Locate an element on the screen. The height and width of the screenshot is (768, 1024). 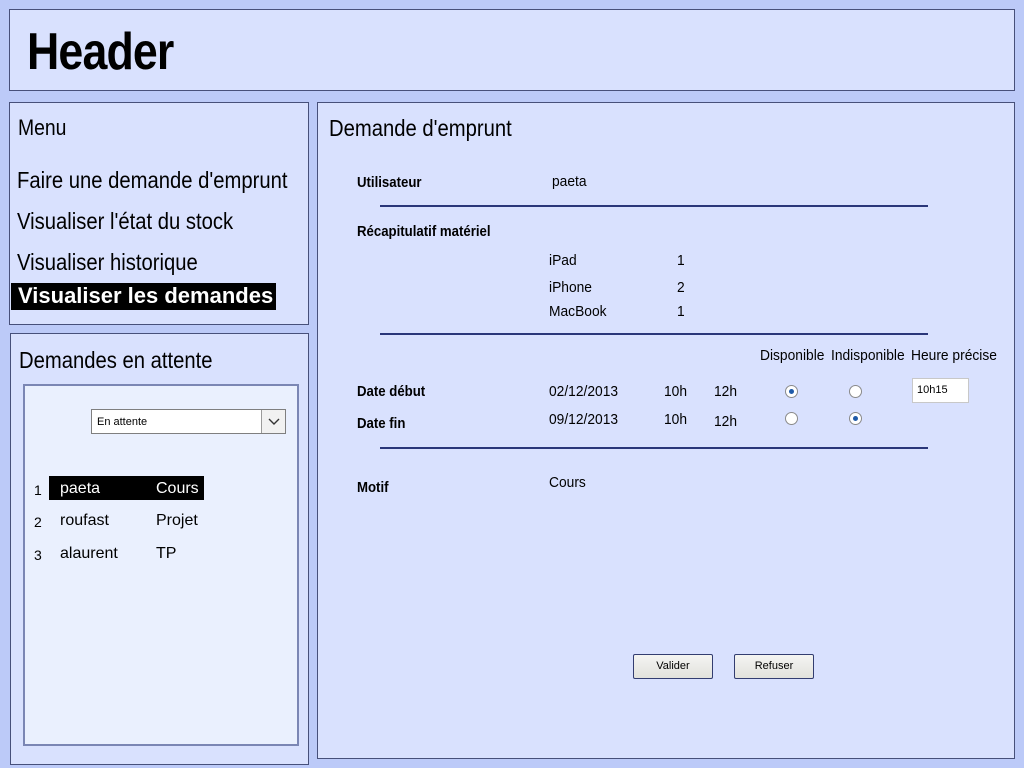
menu-item-request-loan: Faire une demande d'emprunt is located at coordinates (152, 180).